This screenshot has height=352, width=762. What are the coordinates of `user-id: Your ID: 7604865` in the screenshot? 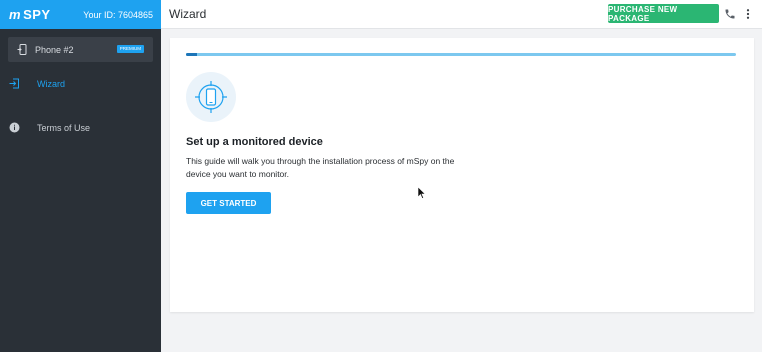 It's located at (118, 14).